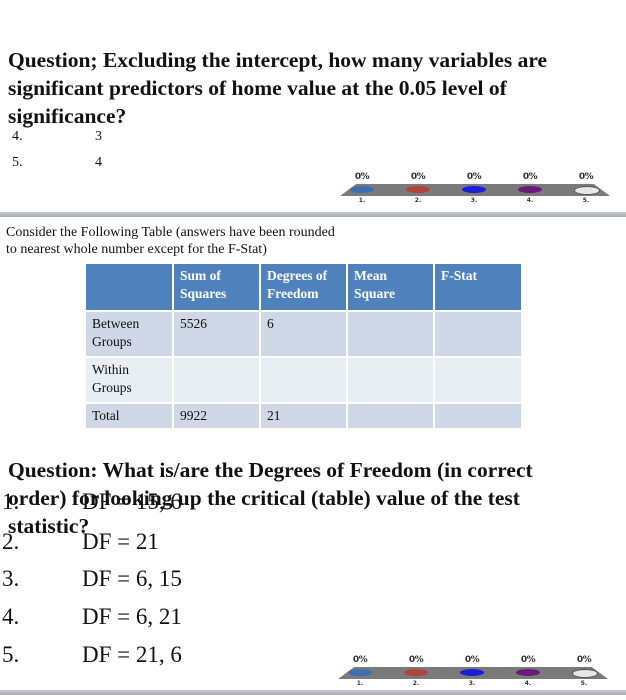  Describe the element at coordinates (120, 541) in the screenshot. I see `option-text: DF = 21` at that location.